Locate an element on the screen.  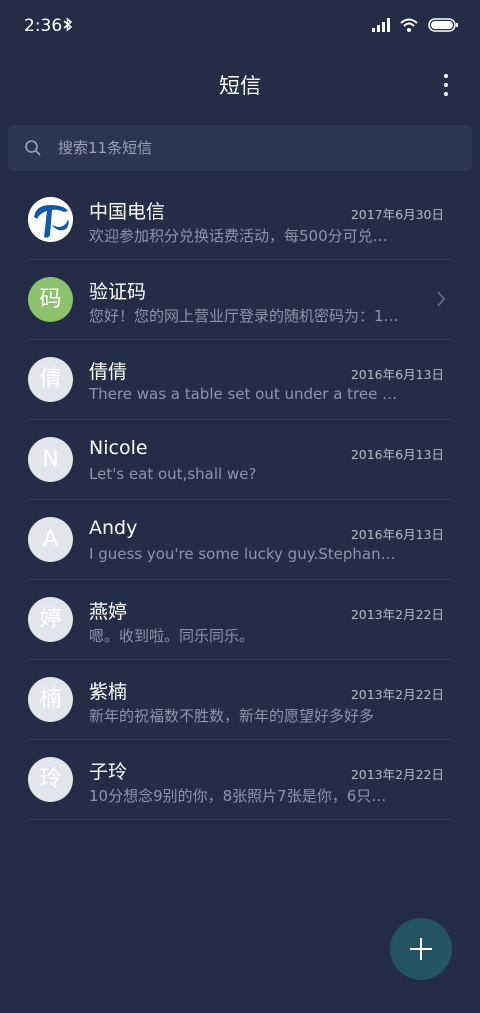
avatar: 楠 is located at coordinates (50, 699).